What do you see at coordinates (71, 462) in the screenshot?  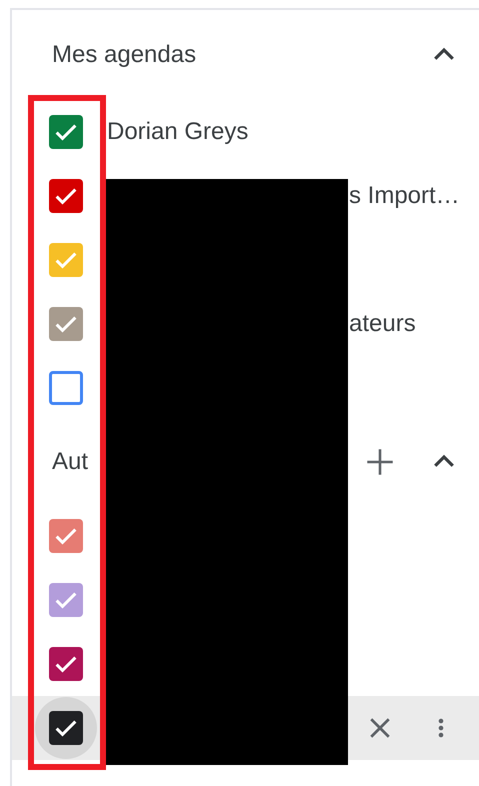 I see `section-title: Aut` at bounding box center [71, 462].